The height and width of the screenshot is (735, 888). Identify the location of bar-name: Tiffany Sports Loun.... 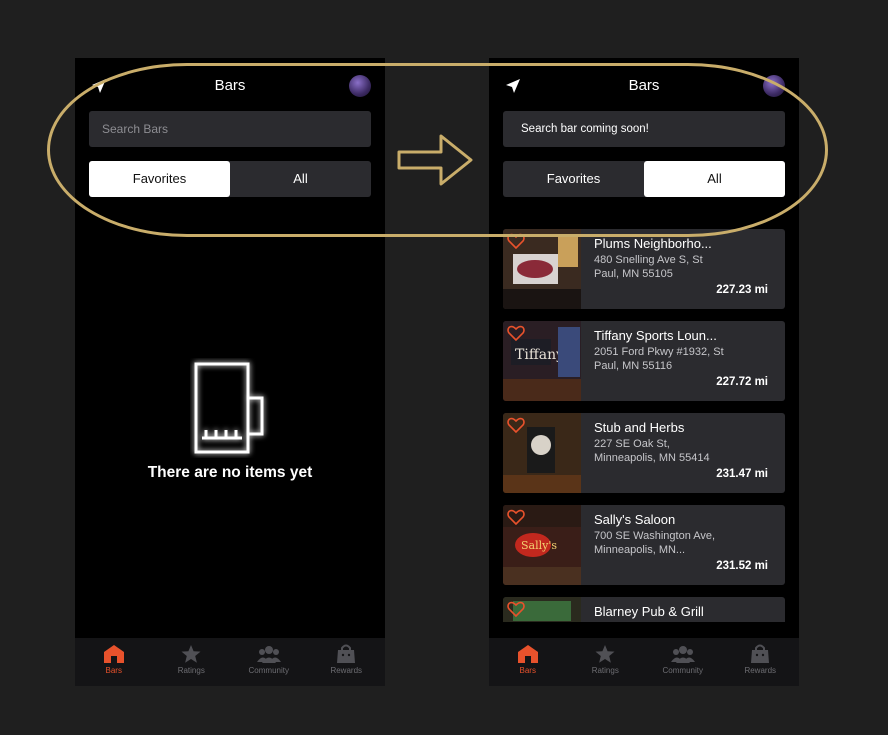
(655, 335).